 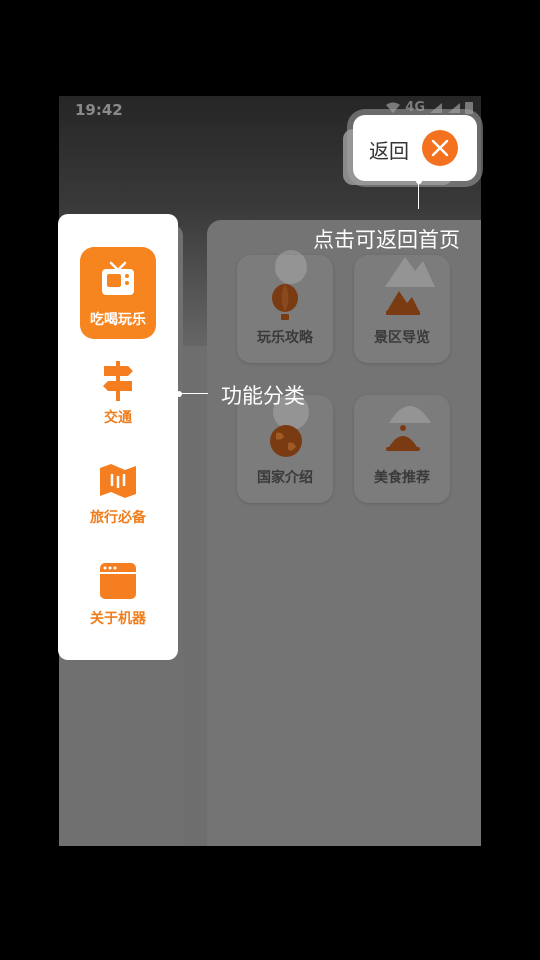 I want to click on side-menu: 吃喝玩乐 交通 旅行必备 关于机器, so click(x=118, y=437).